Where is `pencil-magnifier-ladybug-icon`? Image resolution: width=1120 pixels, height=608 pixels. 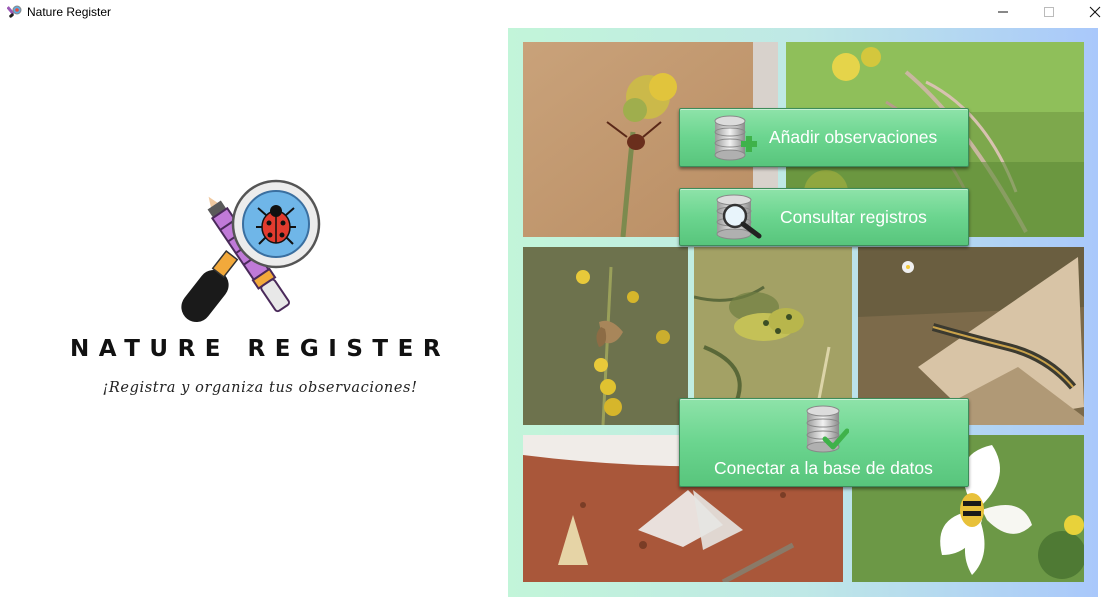 pencil-magnifier-ladybug-icon is located at coordinates (251, 251).